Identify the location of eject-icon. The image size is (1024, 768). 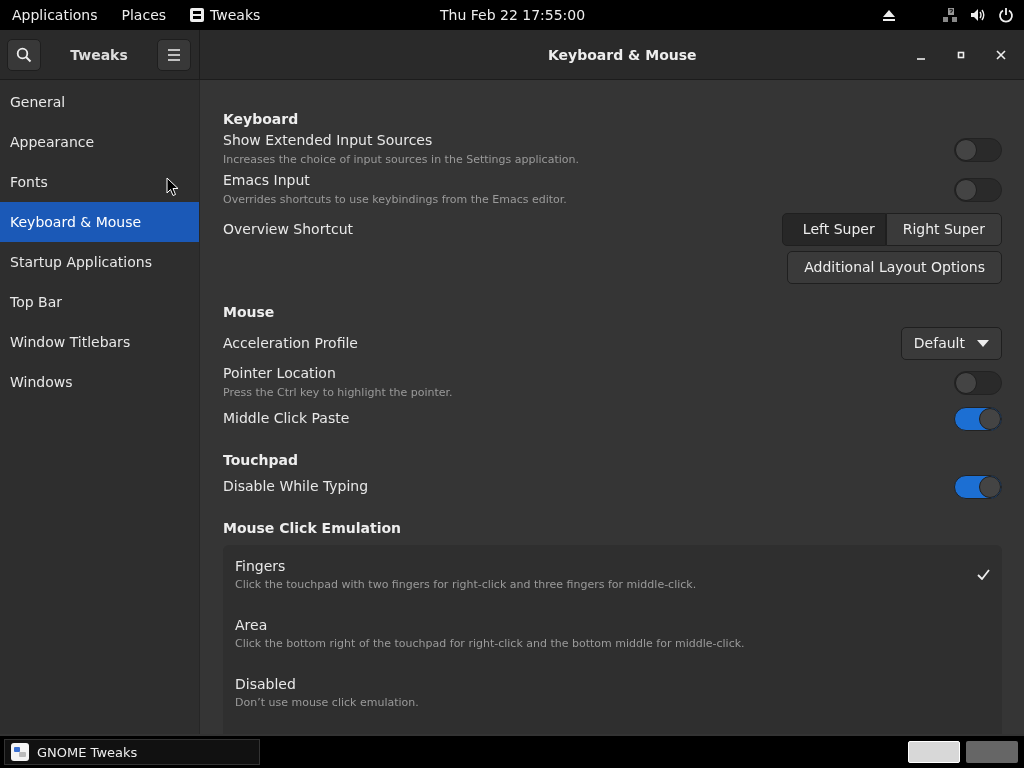
(889, 15).